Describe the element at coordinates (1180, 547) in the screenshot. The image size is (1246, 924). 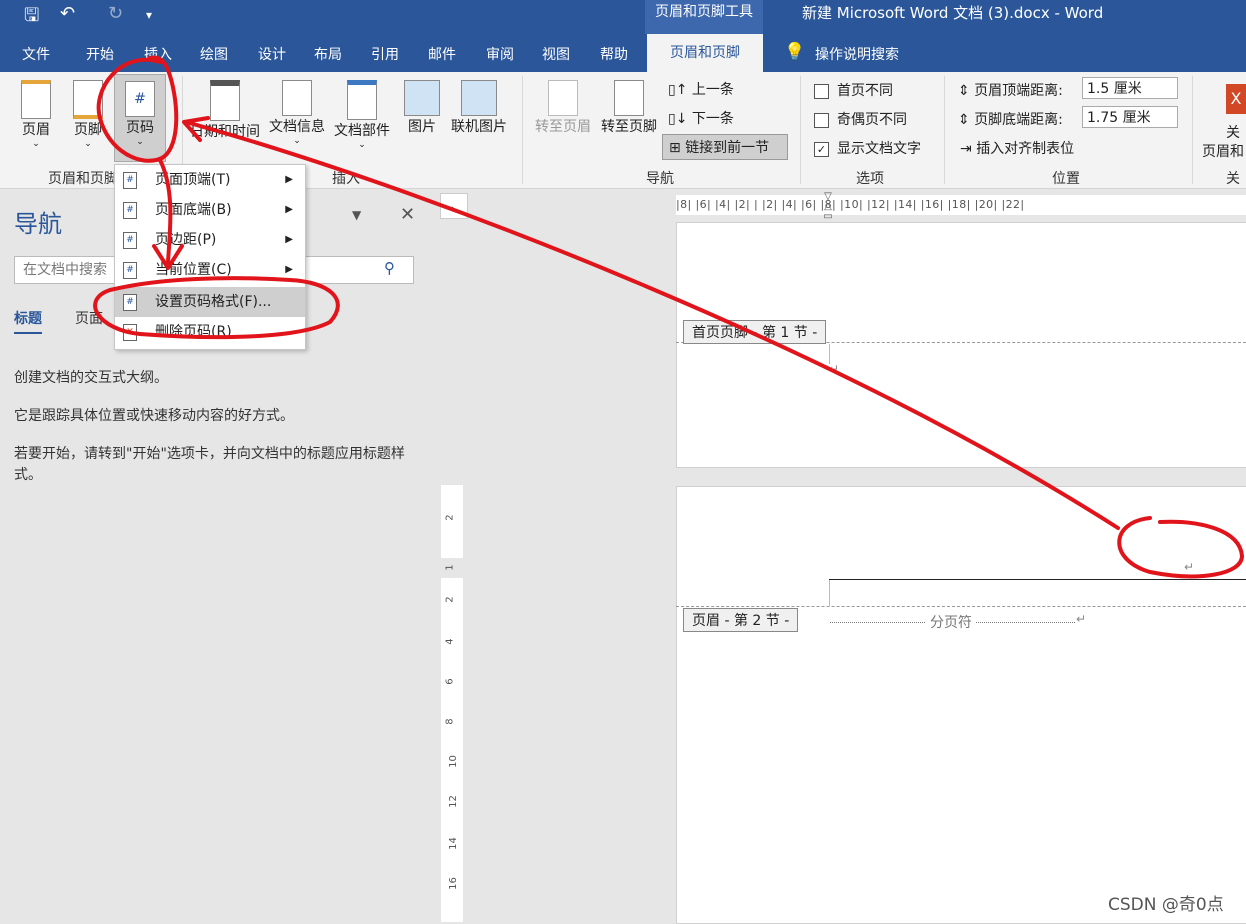
I see `annotation-circle-mark` at that location.